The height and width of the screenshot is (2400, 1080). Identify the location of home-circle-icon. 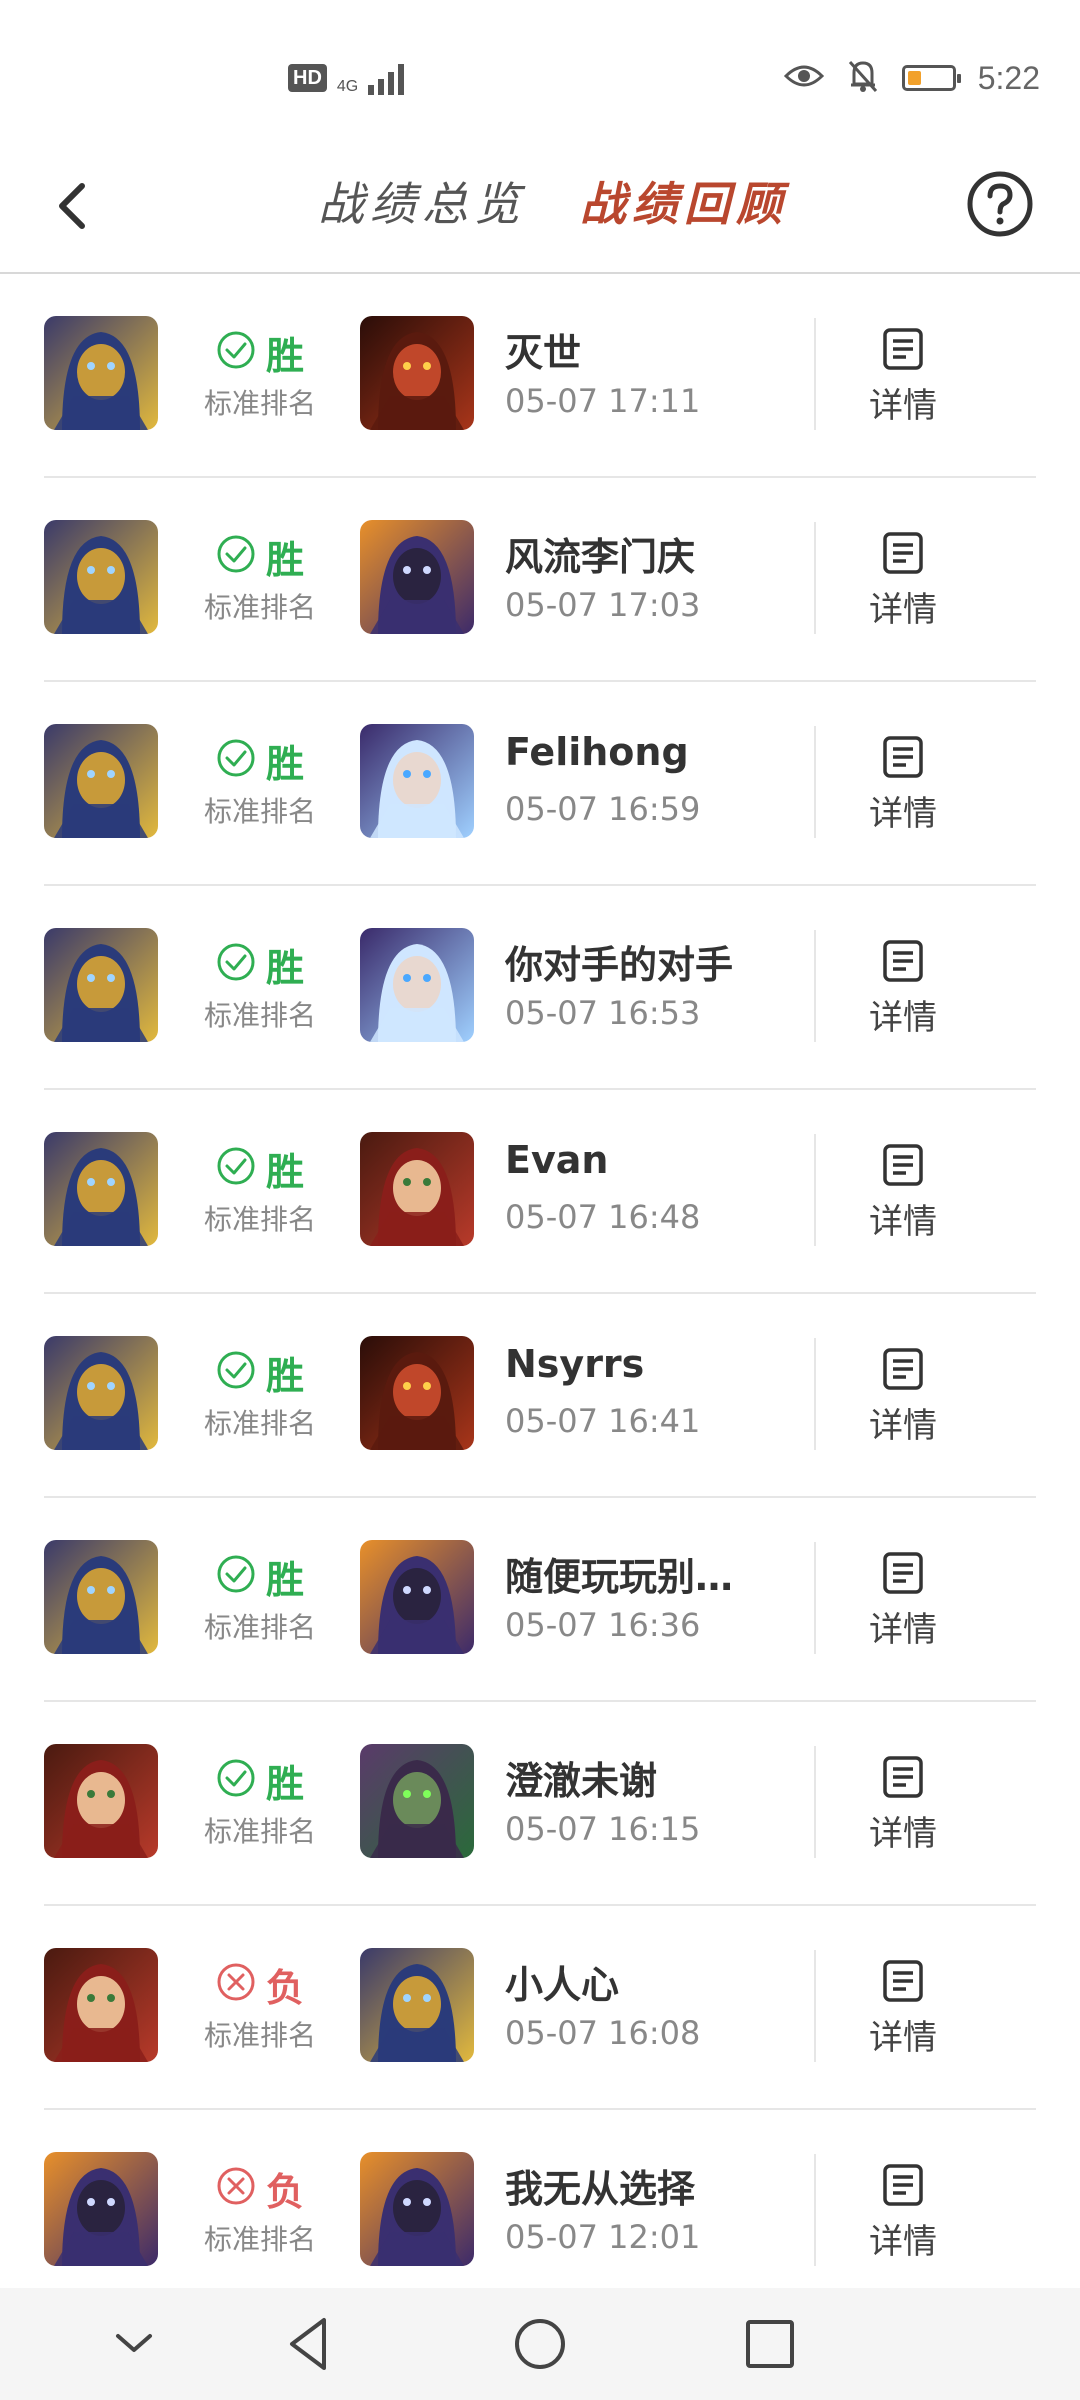
(540, 2344).